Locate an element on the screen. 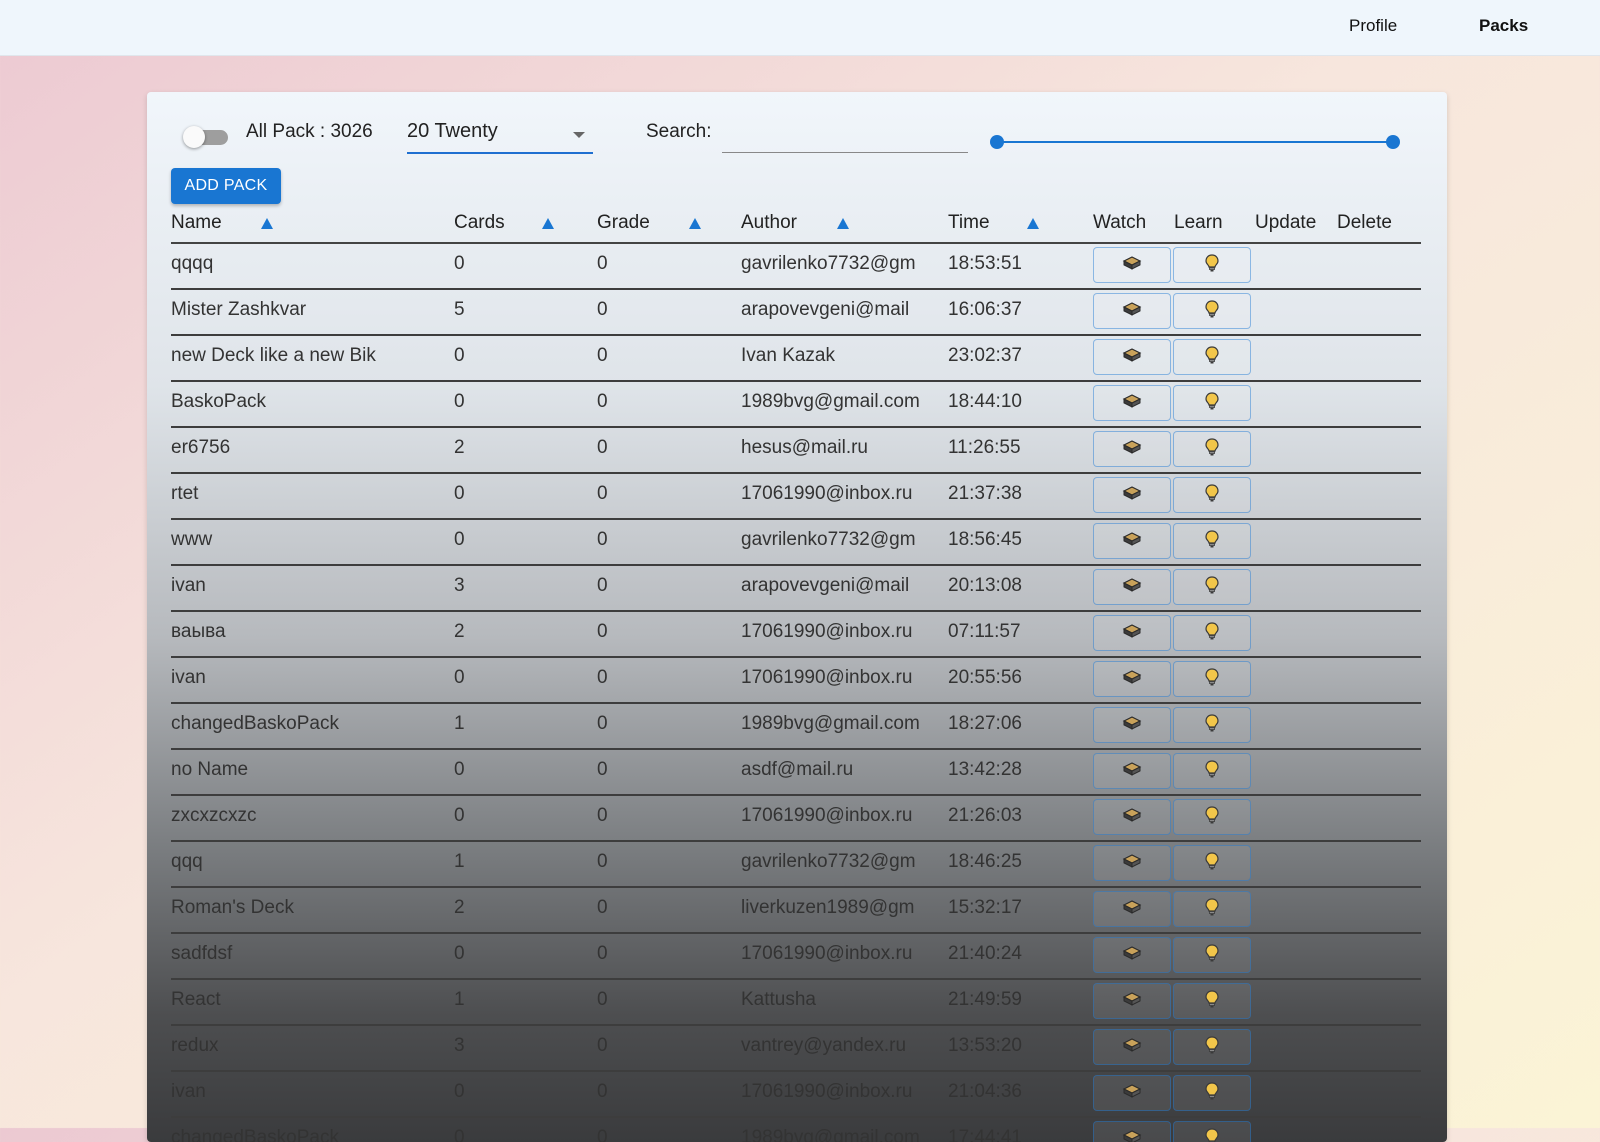 The image size is (1600, 1142). pack-cards: 2 is located at coordinates (484, 448).